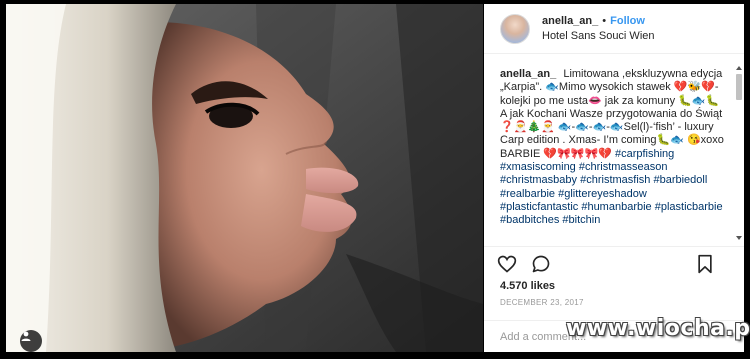 The width and height of the screenshot is (750, 359). I want to click on comment-button, so click(541, 264).